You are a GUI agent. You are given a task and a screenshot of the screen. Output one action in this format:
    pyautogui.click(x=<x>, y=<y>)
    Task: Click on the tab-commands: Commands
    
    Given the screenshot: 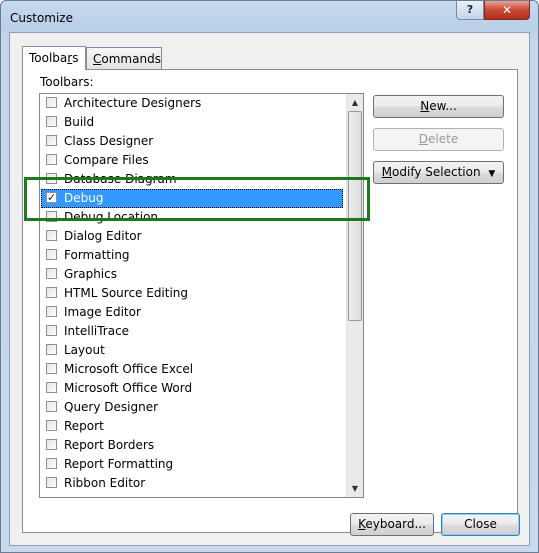 What is the action you would take?
    pyautogui.click(x=124, y=58)
    